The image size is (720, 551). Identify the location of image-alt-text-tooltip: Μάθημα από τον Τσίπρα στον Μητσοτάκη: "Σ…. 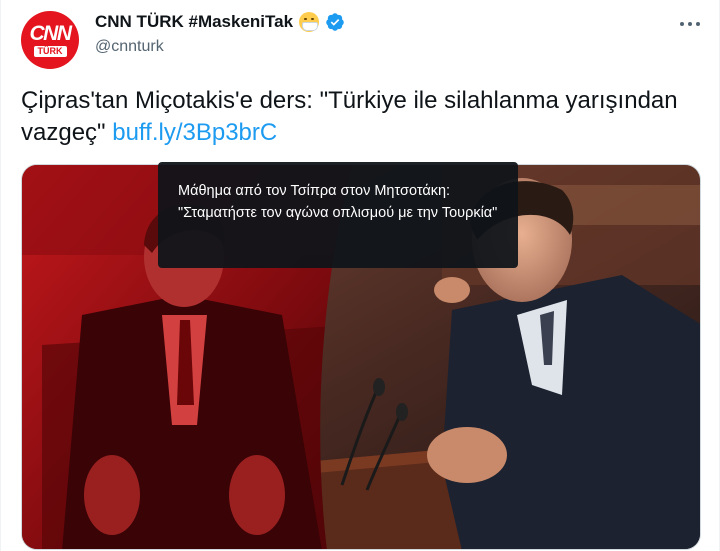
(338, 215).